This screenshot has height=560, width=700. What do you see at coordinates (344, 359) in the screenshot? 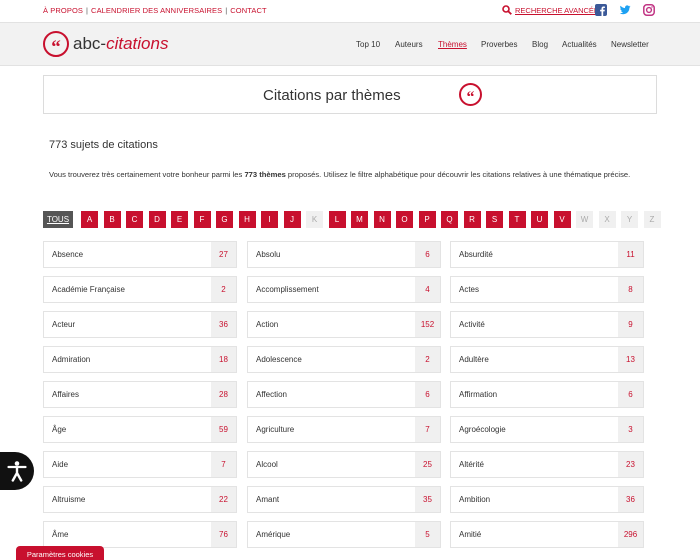
I see `theme-item: Adolescence 2` at bounding box center [344, 359].